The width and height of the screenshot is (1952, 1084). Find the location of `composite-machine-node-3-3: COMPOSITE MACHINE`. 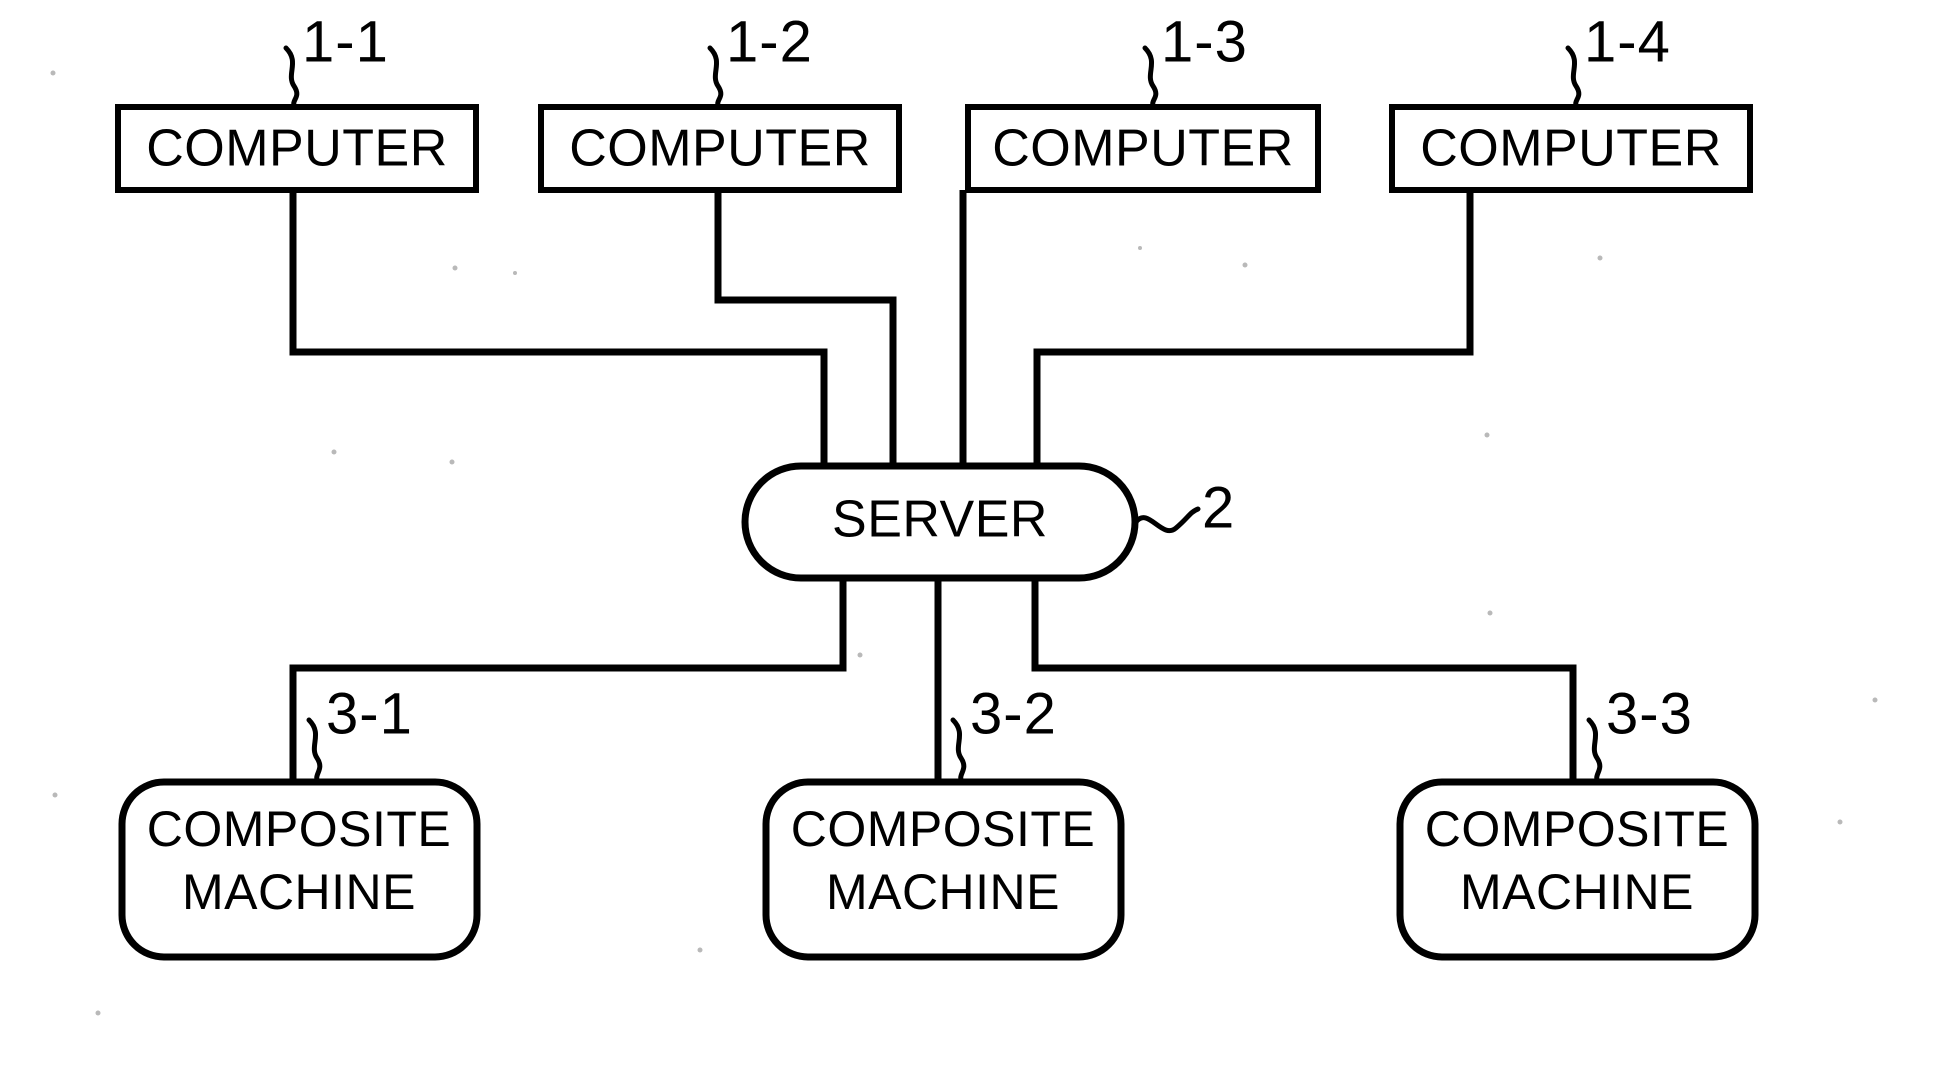

composite-machine-node-3-3: COMPOSITE MACHINE is located at coordinates (1577, 869).